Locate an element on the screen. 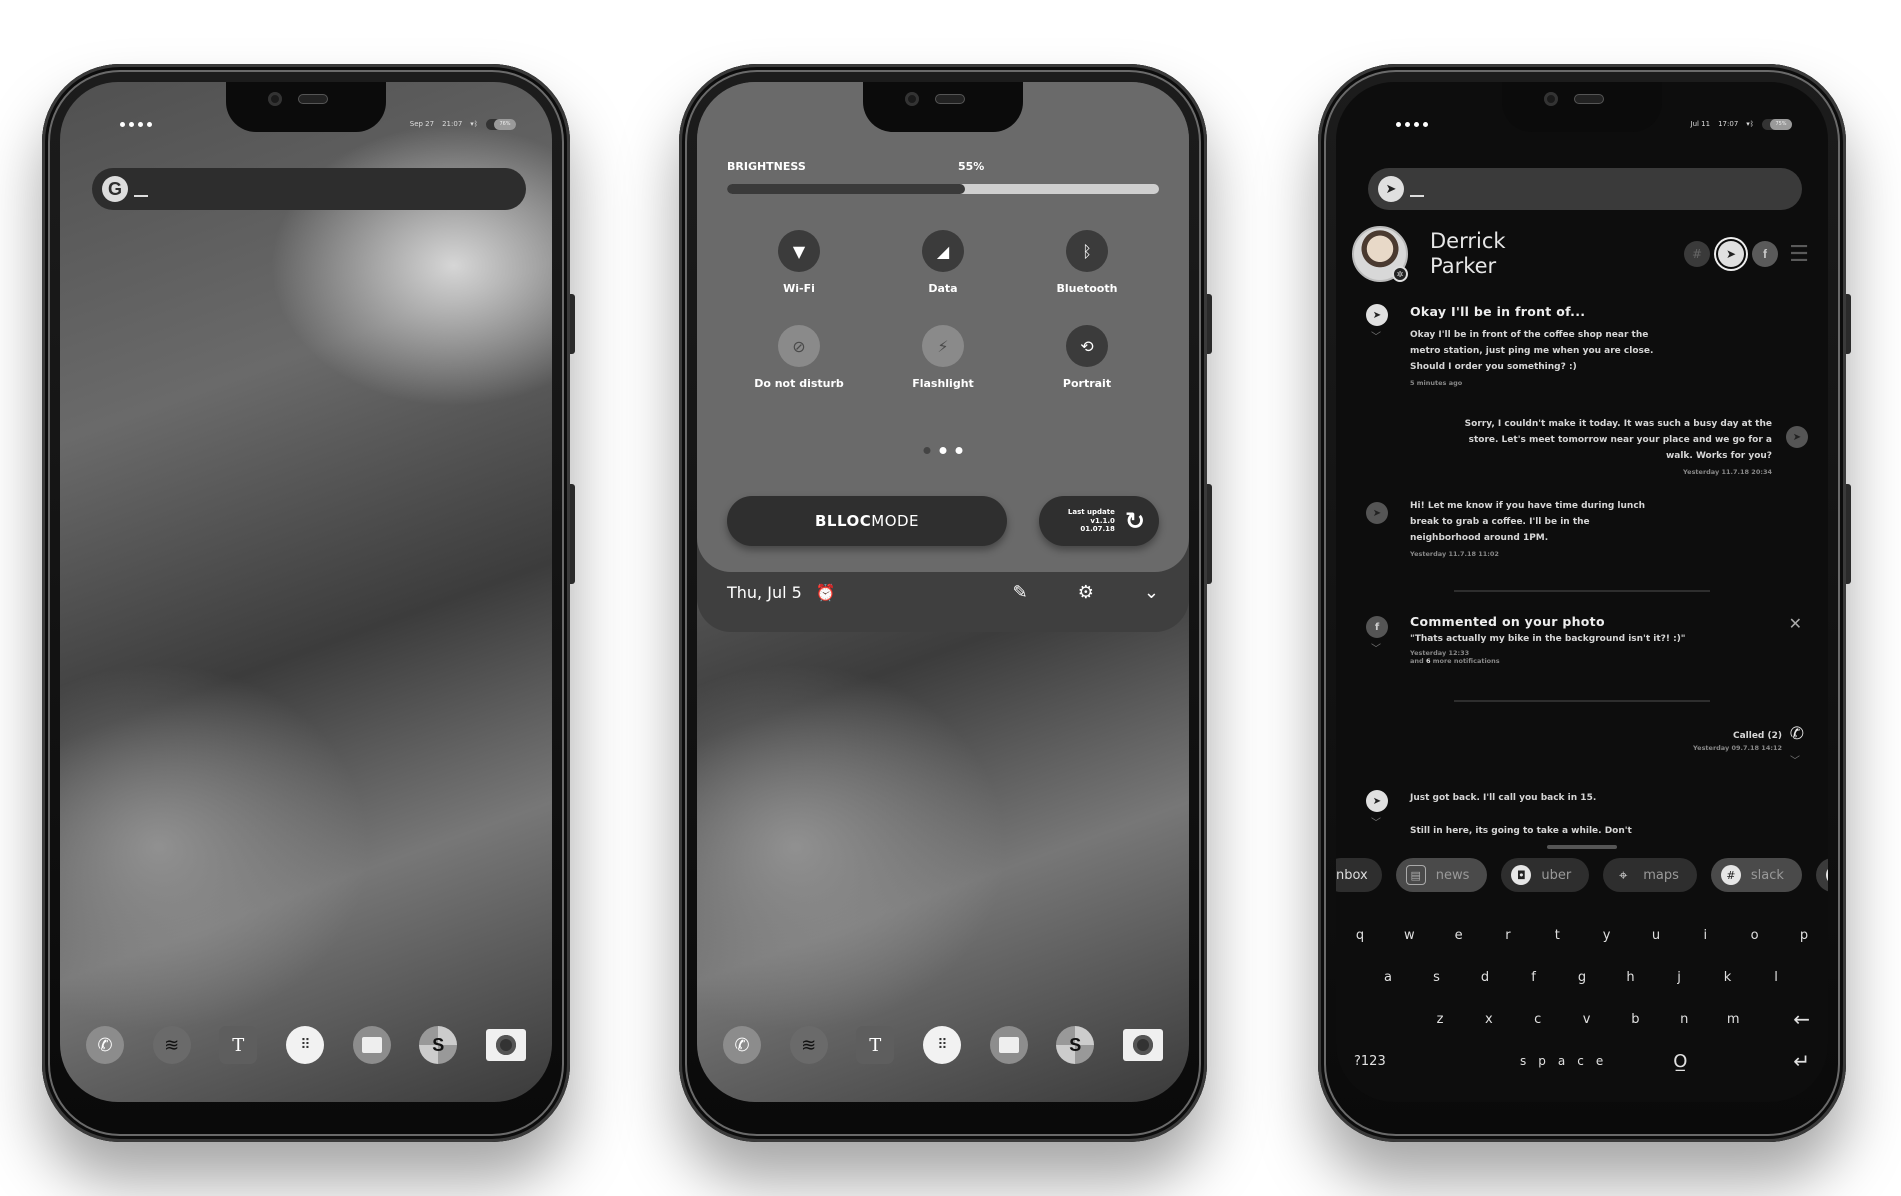 The image size is (1901, 1196). tile-flashlight: ⚡ Flashlight is located at coordinates (943, 357).